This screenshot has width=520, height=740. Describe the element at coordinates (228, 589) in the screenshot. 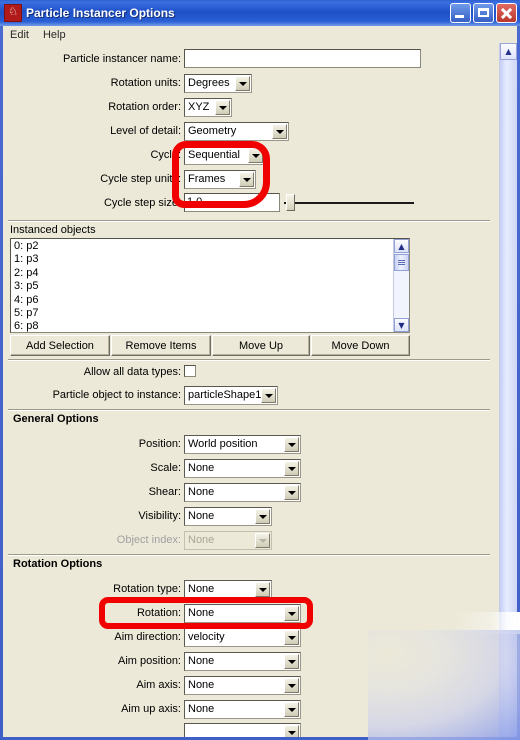

I see `rotation-type-dropdown: None` at that location.